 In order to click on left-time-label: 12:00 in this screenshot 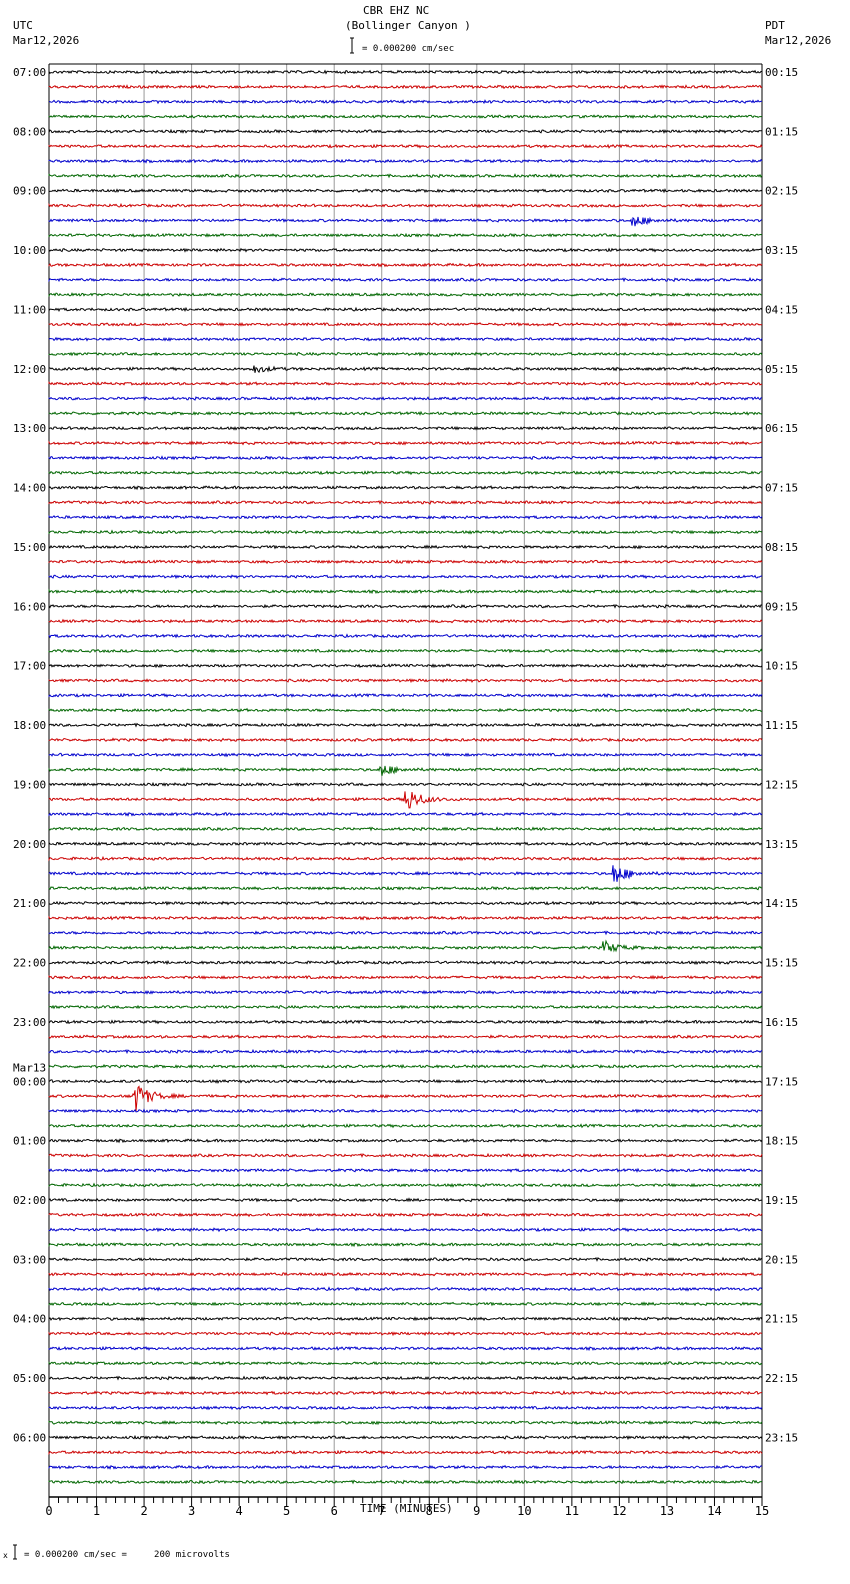, I will do `click(29, 369)`.